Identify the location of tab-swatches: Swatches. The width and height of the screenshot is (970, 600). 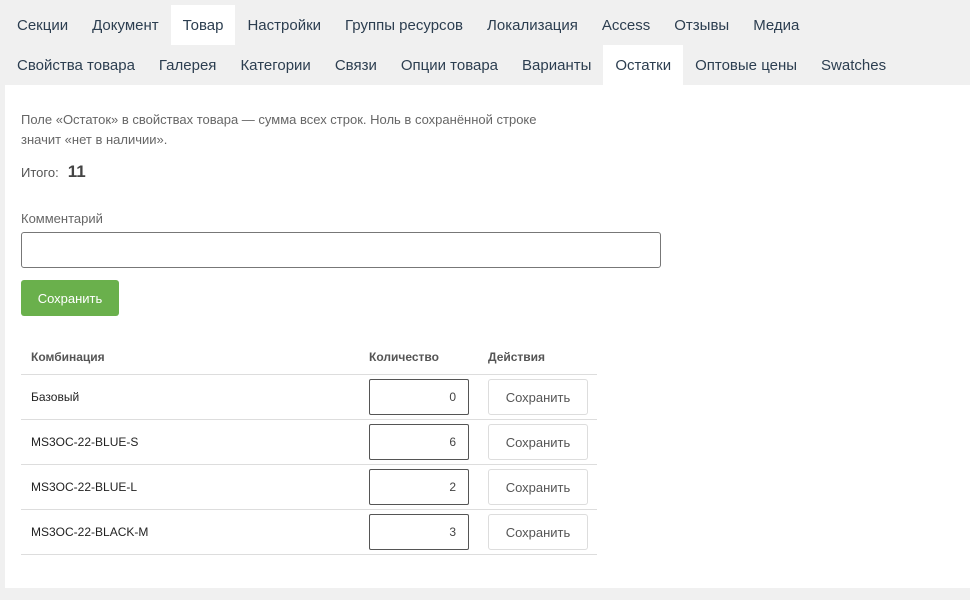
(853, 65).